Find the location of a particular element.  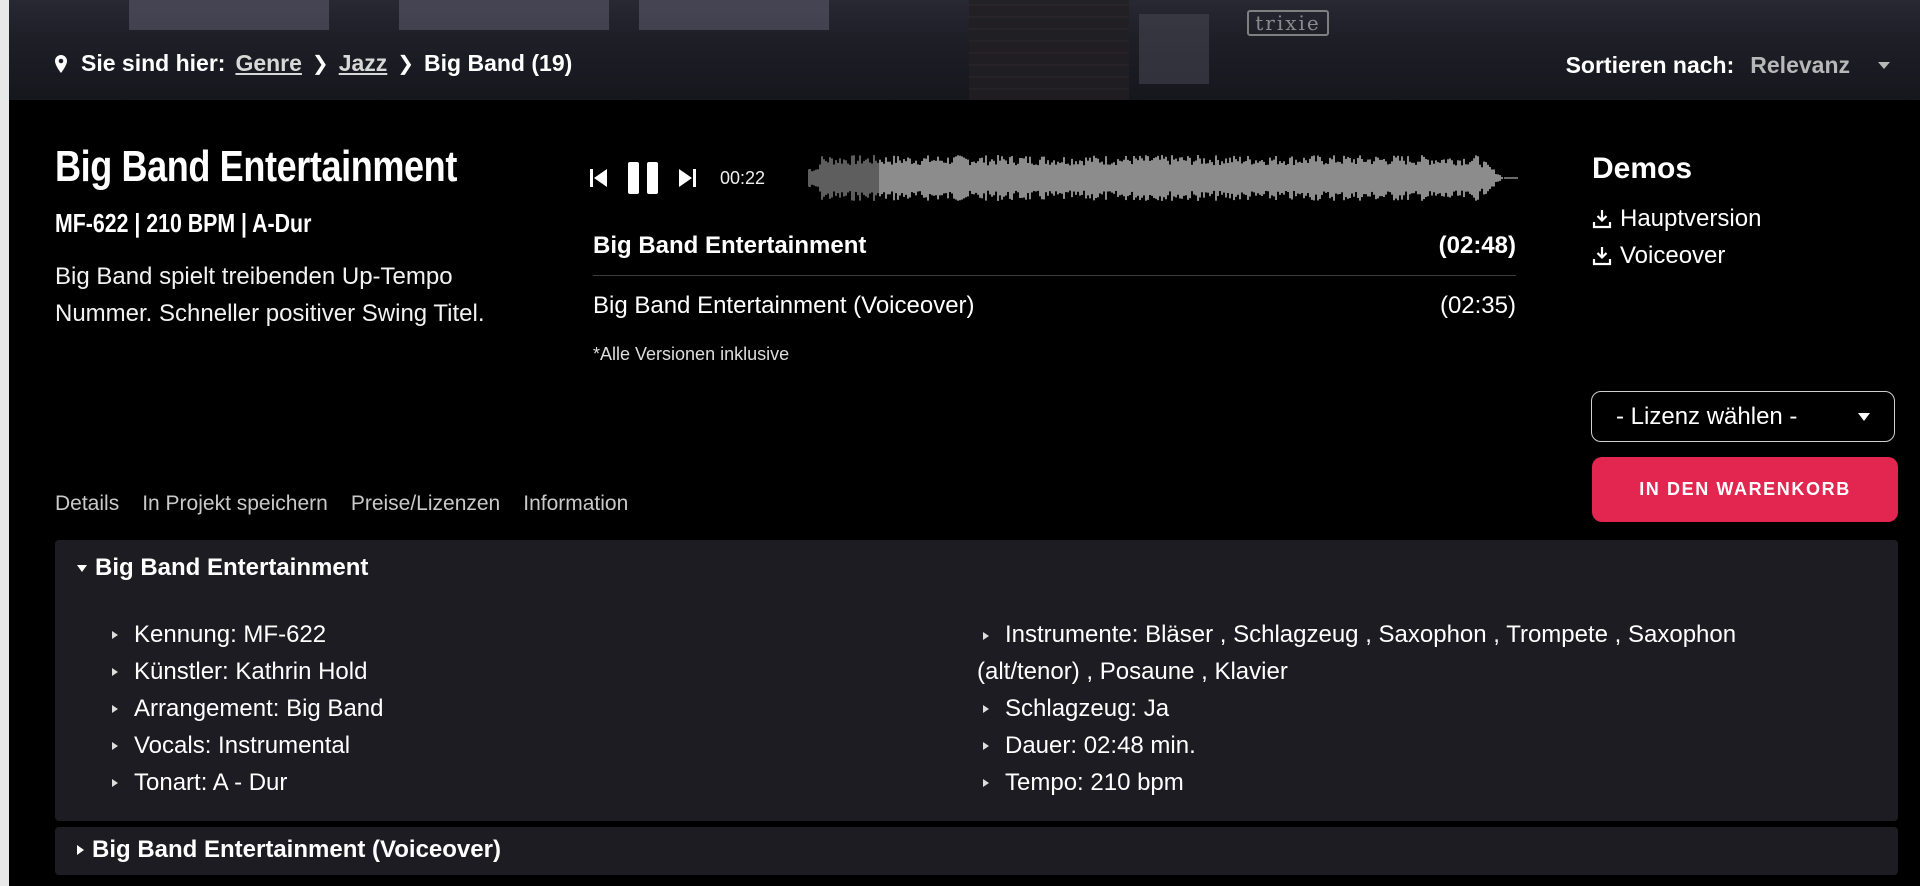

breadcrumb-jazz-link: Jazz is located at coordinates (363, 63).